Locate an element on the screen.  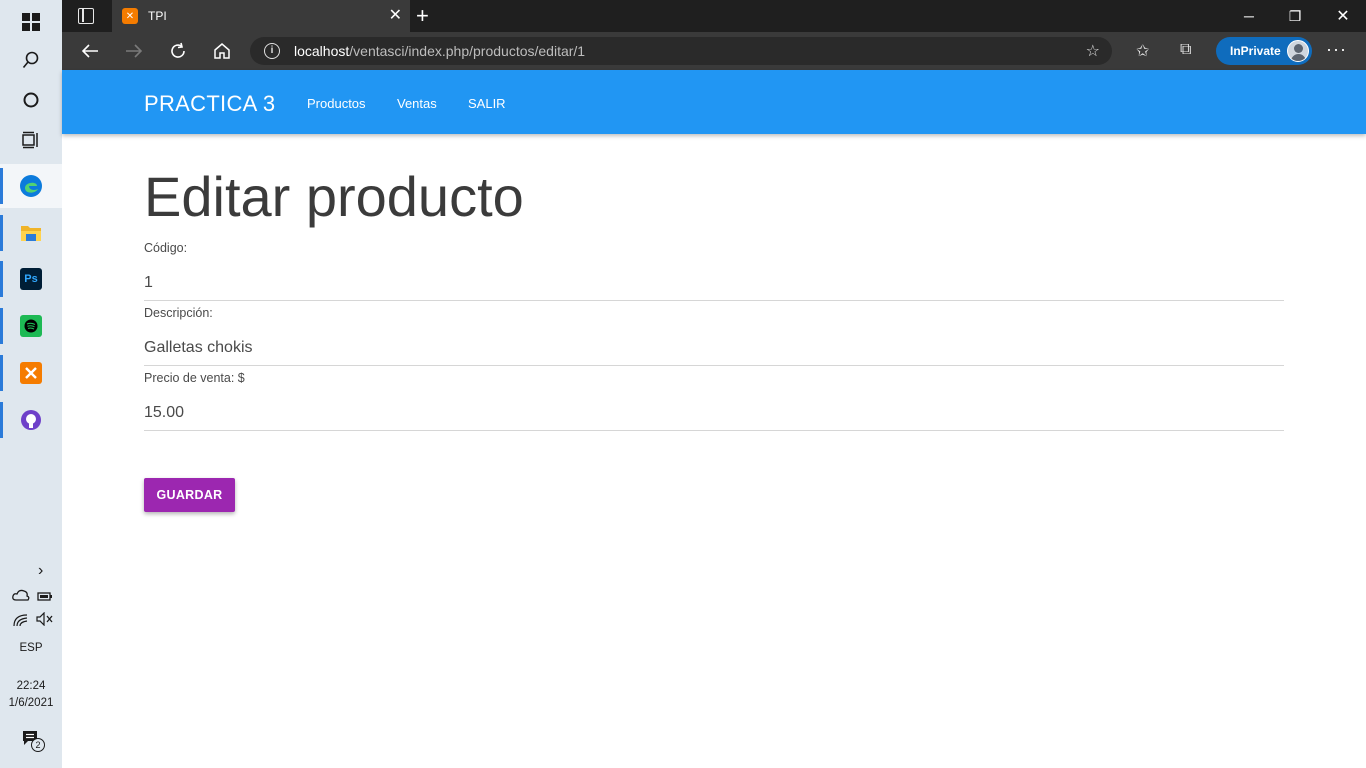
site-info-icon: i is located at coordinates (272, 51).